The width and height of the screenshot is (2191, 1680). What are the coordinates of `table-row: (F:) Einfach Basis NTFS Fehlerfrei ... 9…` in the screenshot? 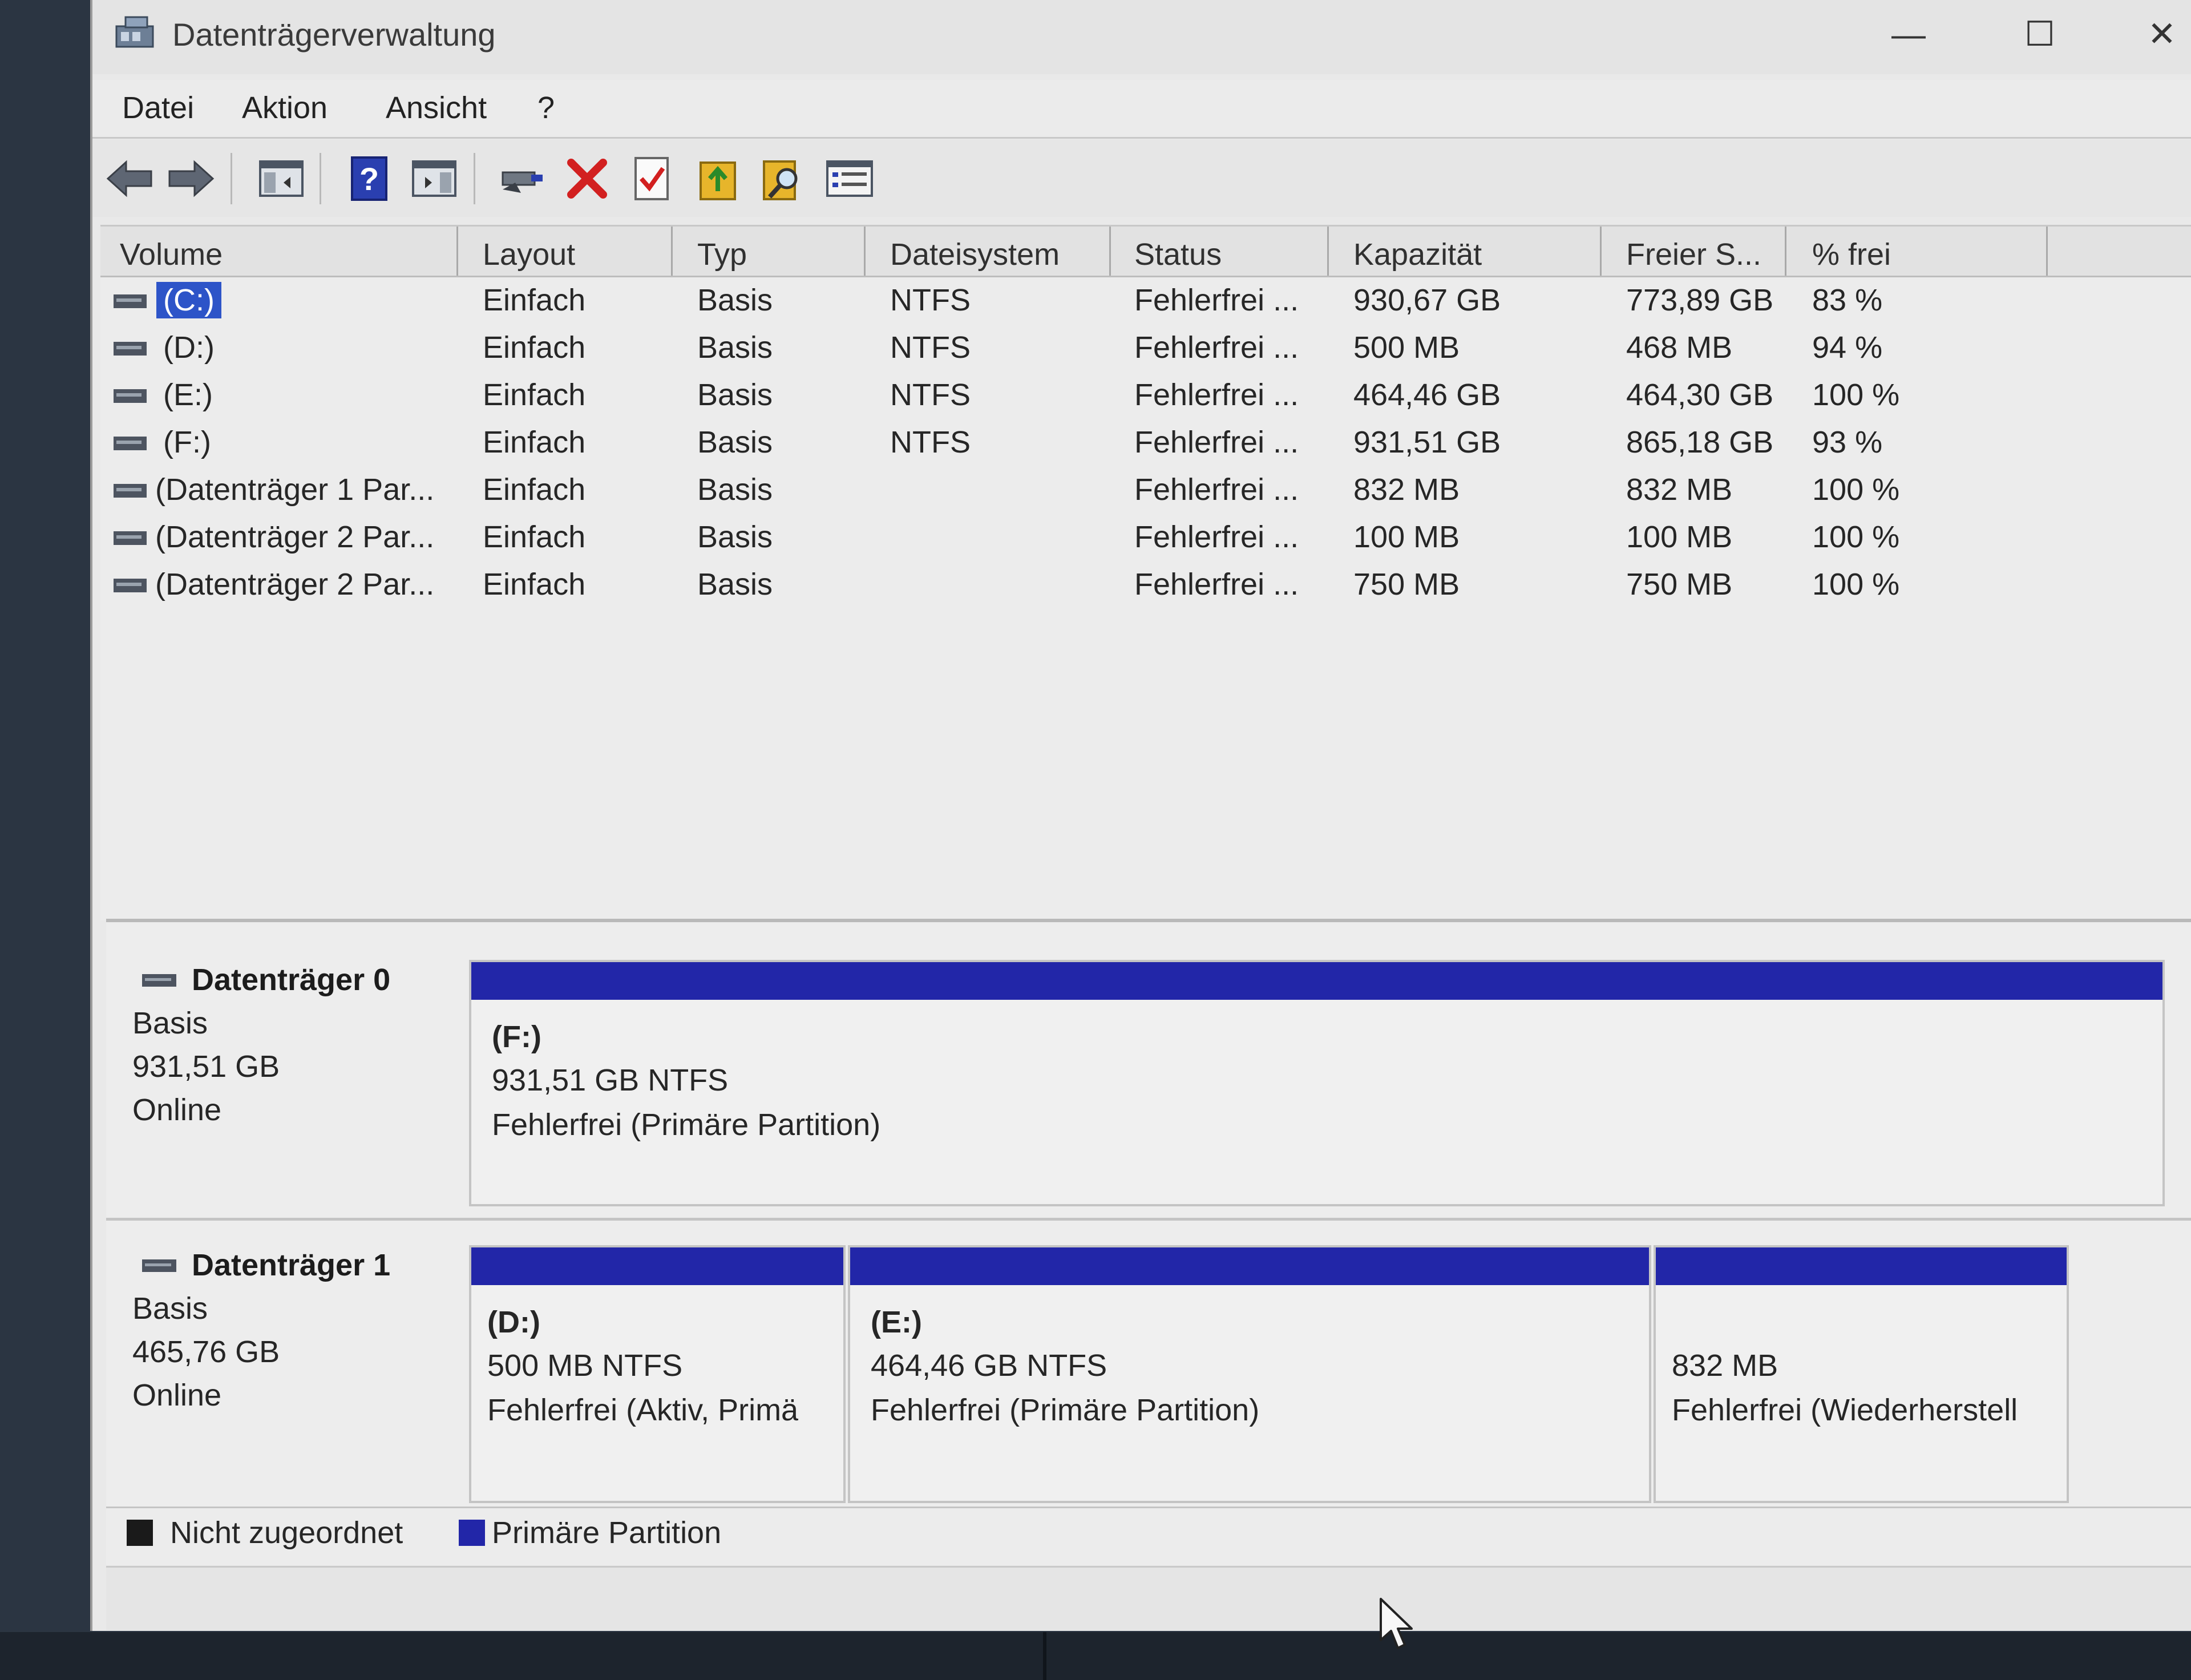 It's located at (1145, 445).